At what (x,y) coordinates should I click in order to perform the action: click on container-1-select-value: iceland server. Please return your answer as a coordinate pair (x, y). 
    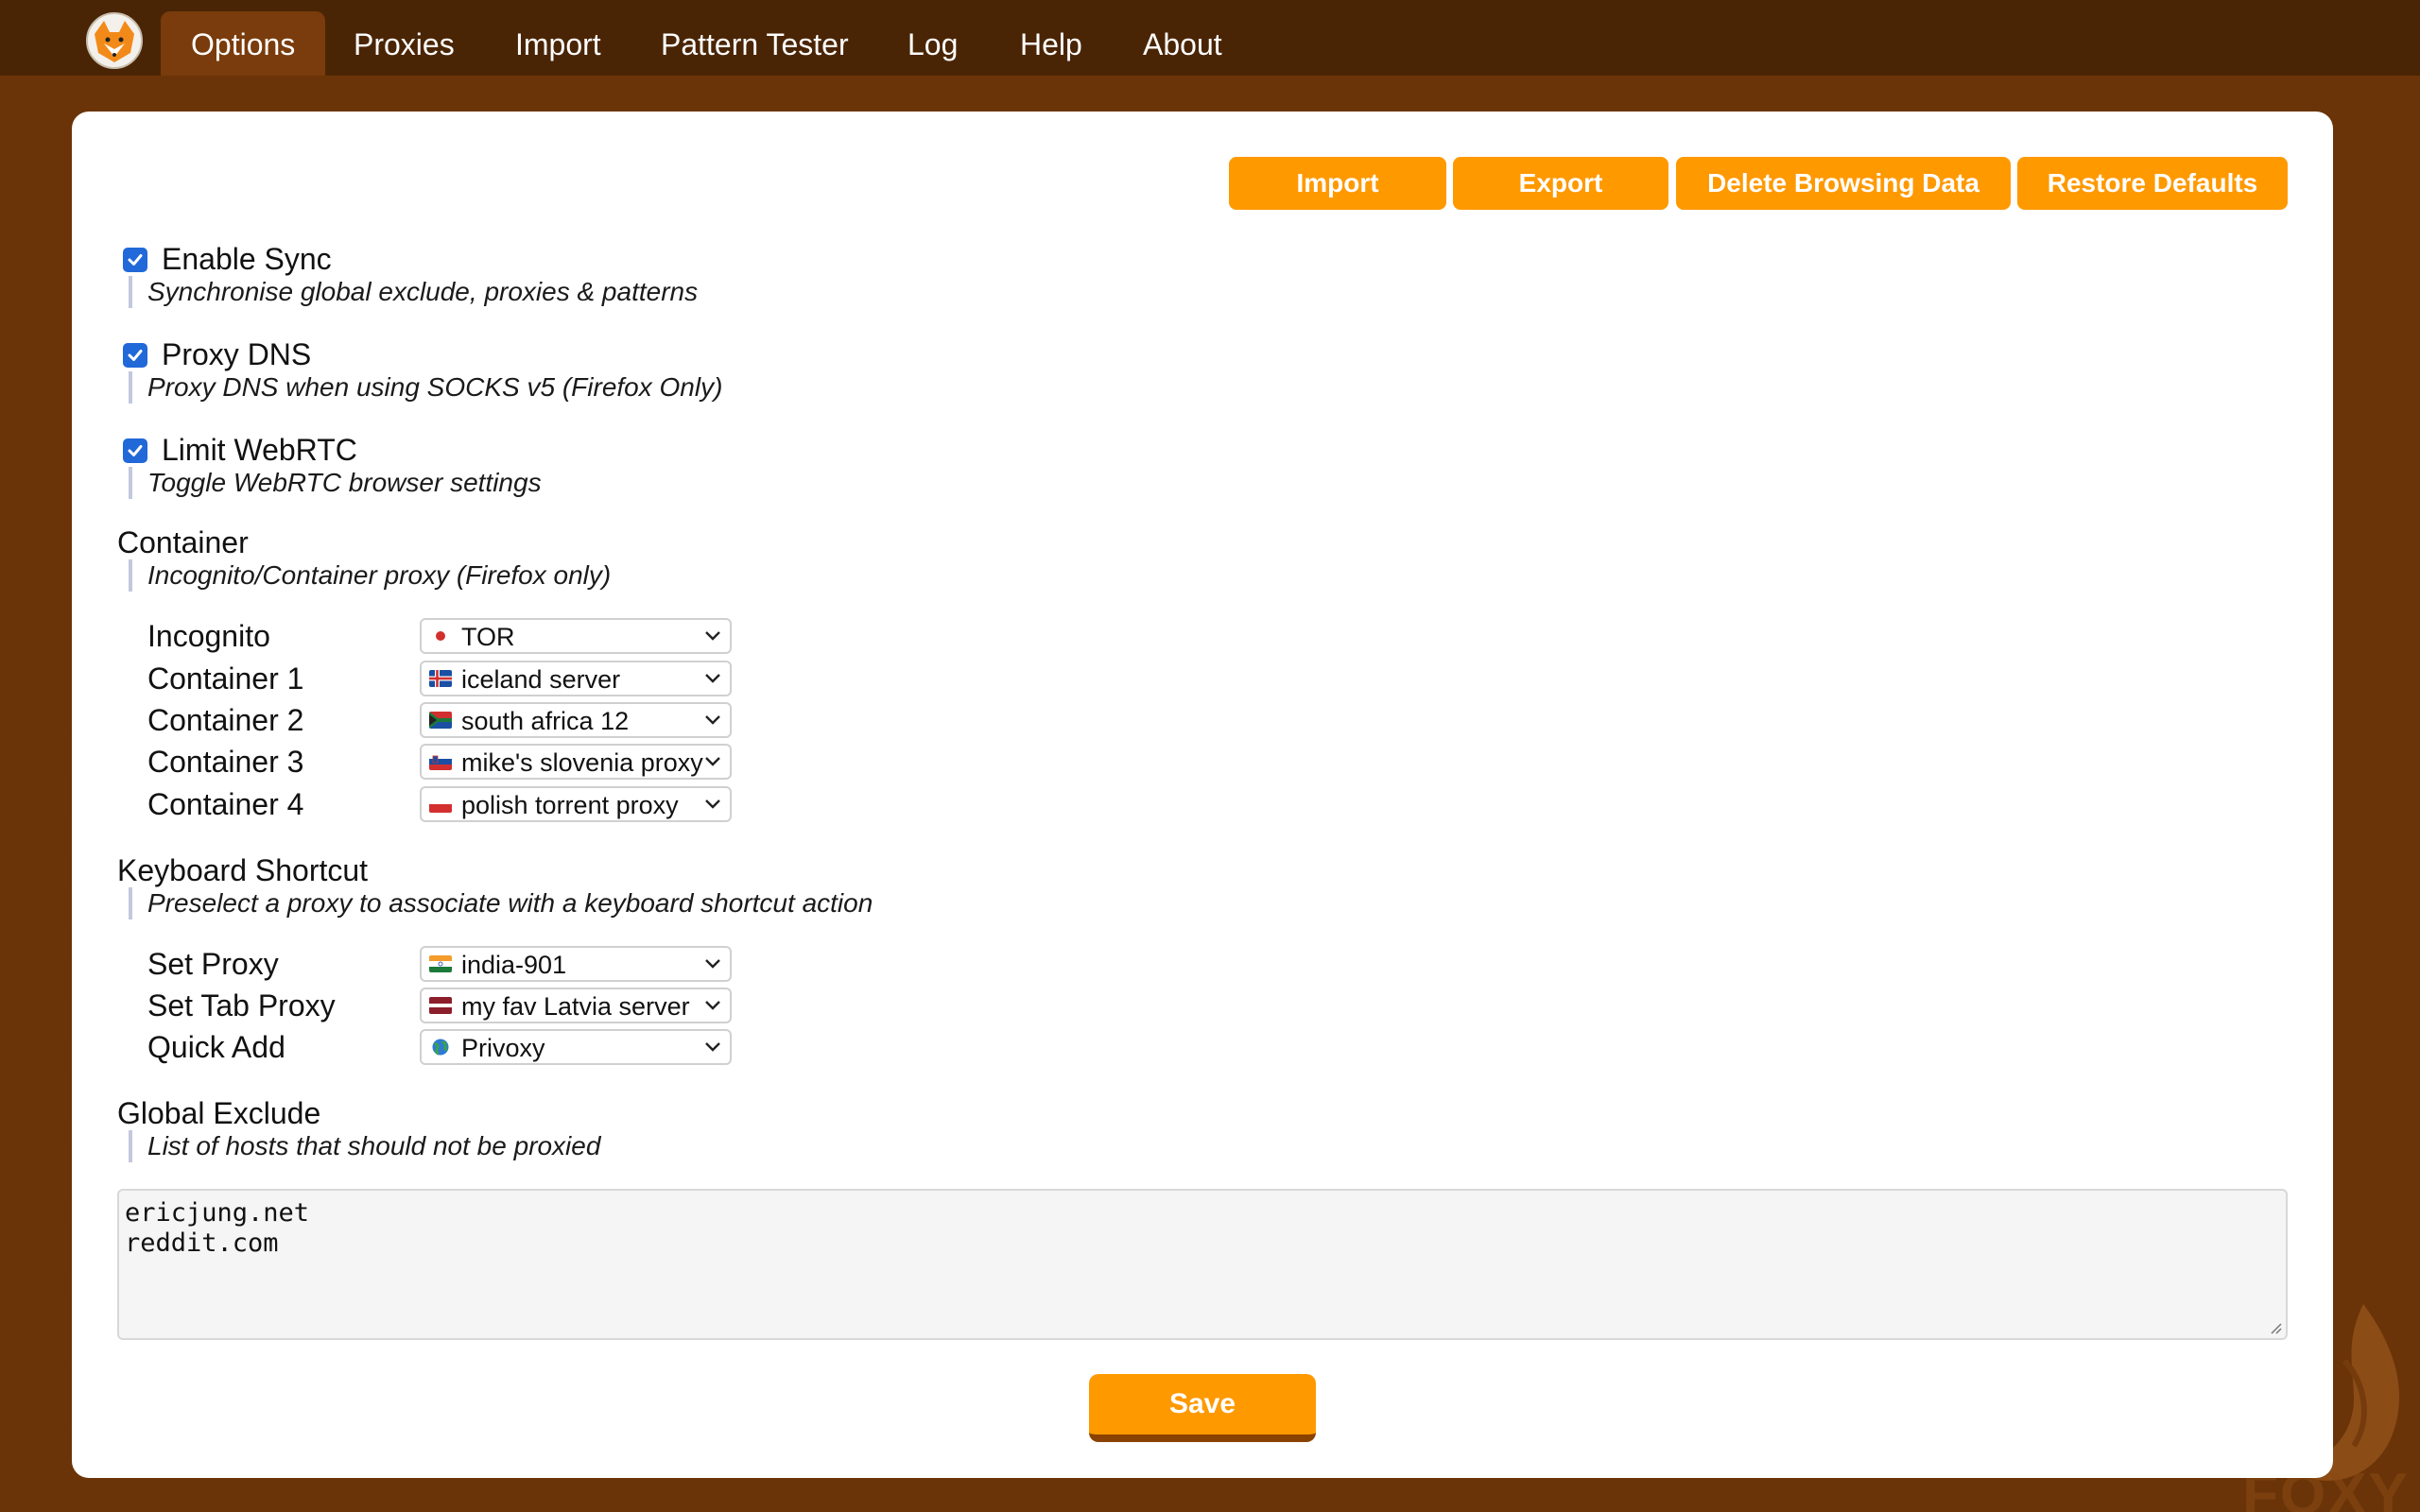
    Looking at the image, I should click on (541, 679).